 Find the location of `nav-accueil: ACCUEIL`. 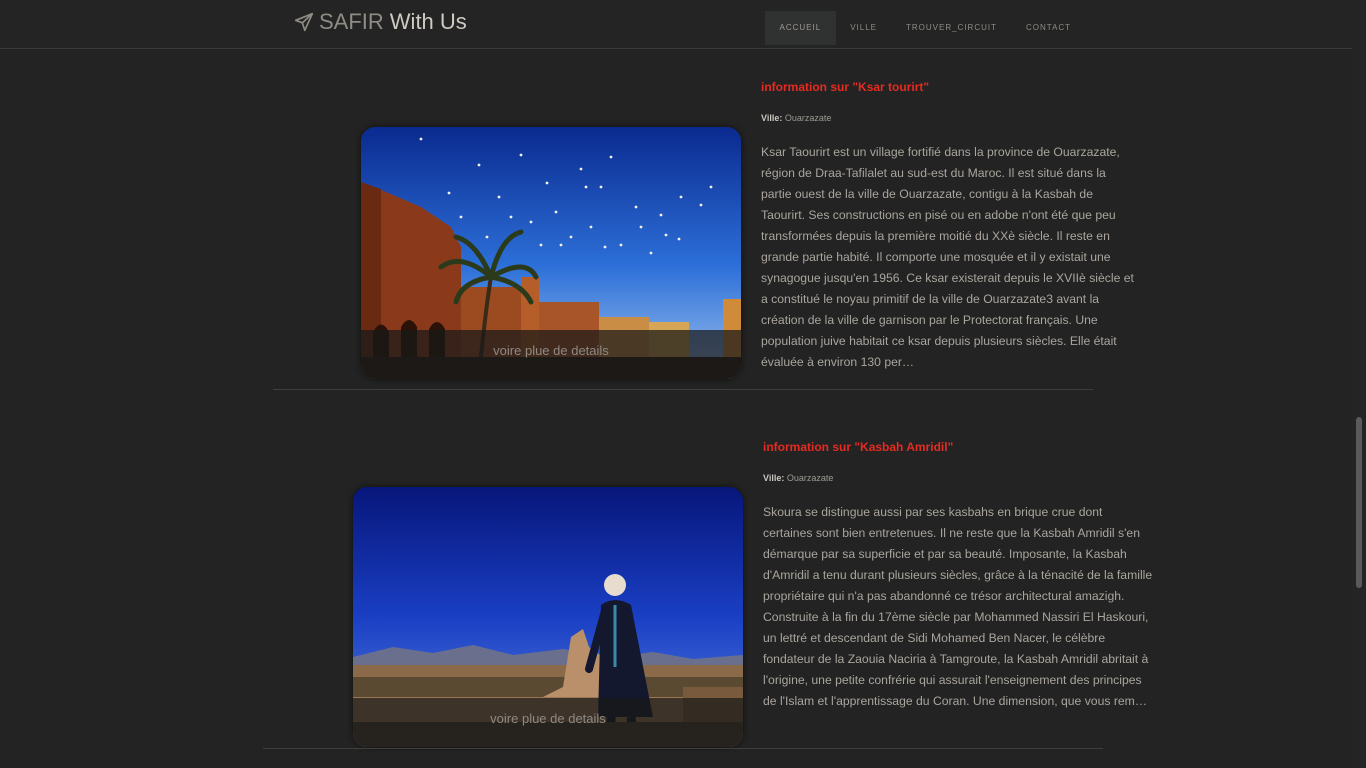

nav-accueil: ACCUEIL is located at coordinates (800, 28).